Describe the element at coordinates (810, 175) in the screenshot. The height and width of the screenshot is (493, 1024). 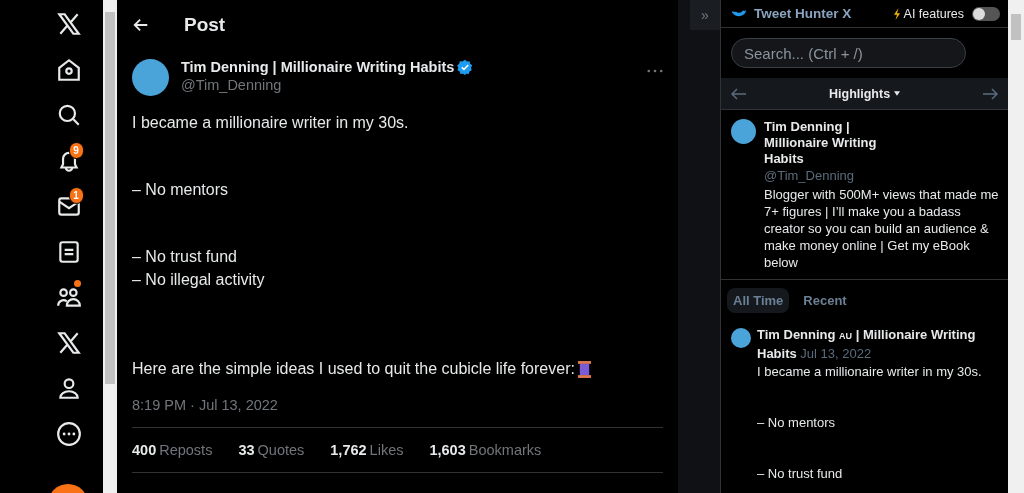
I see `profile-handle: @Tim_Denning` at that location.